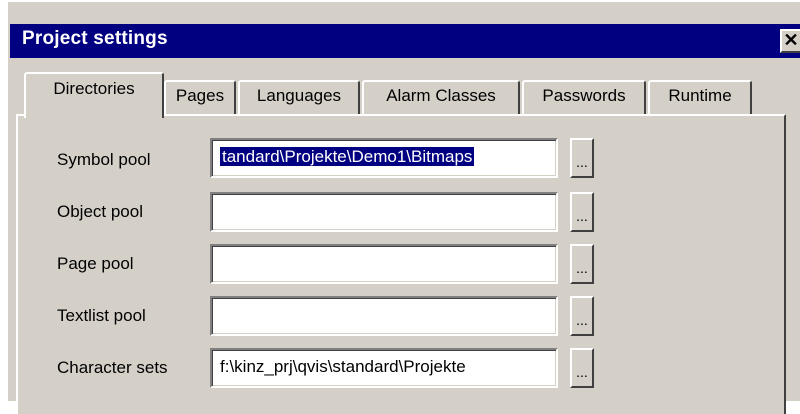 Image resolution: width=800 pixels, height=414 pixels. I want to click on tab-directories: Directories, so click(94, 95).